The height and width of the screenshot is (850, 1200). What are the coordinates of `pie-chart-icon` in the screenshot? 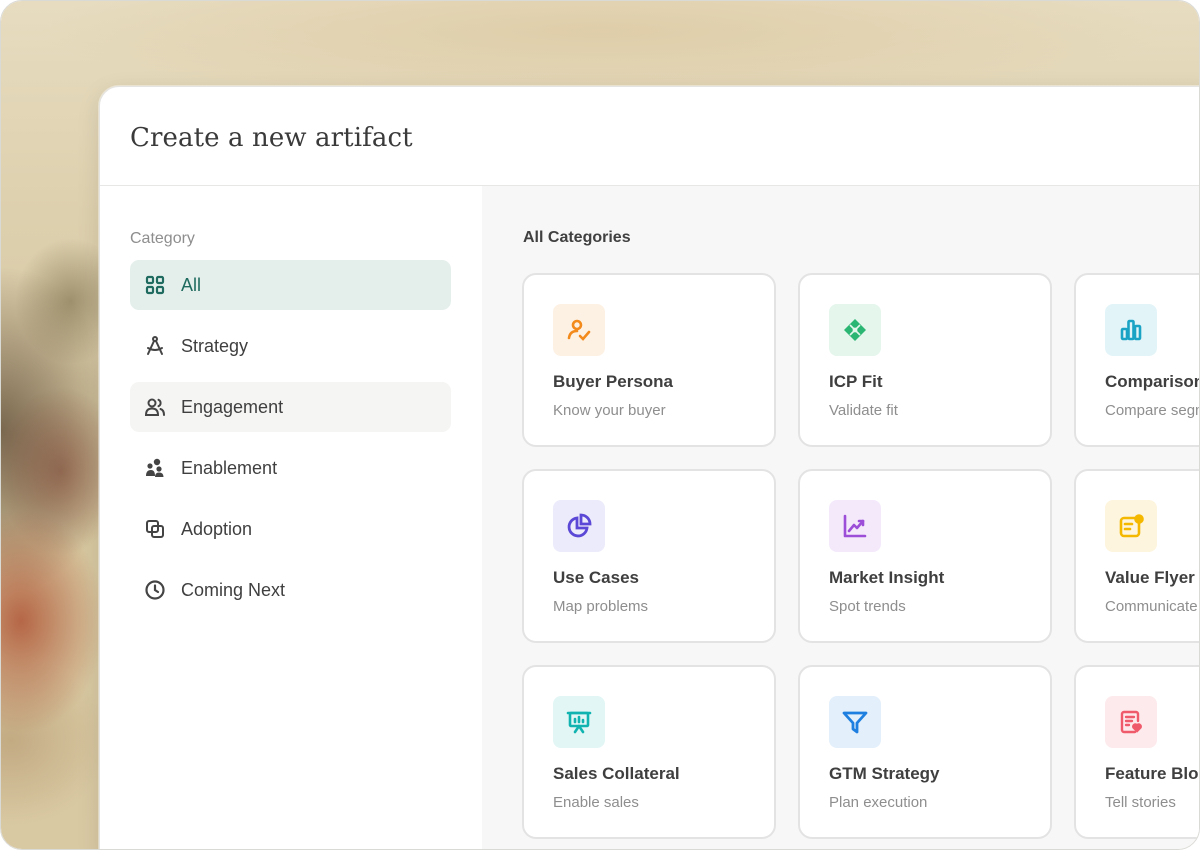 It's located at (579, 526).